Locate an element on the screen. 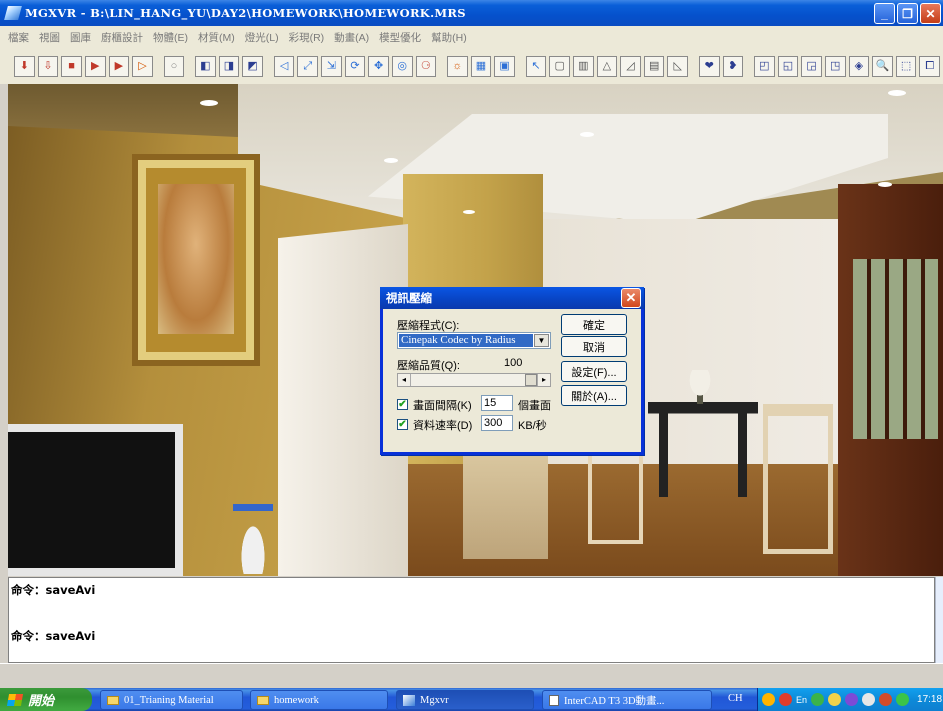 This screenshot has height=711, width=943. dialog-title-bar: 視訊壓縮 ✕ is located at coordinates (512, 298).